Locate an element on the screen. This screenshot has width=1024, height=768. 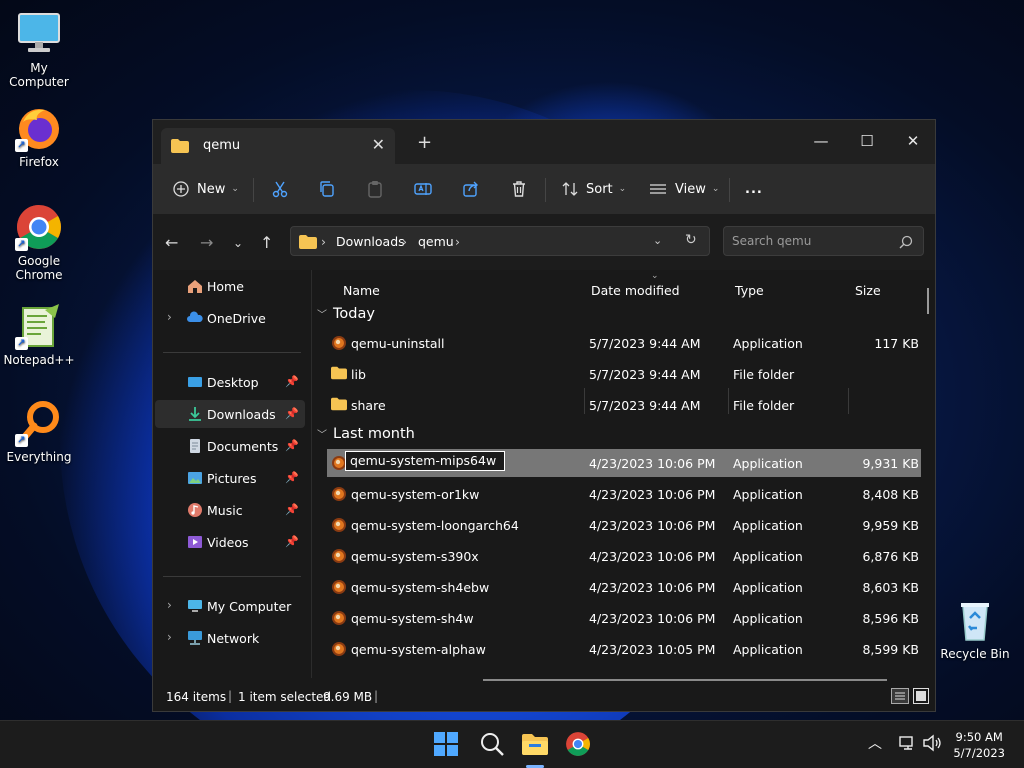
desktop-icon-label: Everything is located at coordinates (39, 457).